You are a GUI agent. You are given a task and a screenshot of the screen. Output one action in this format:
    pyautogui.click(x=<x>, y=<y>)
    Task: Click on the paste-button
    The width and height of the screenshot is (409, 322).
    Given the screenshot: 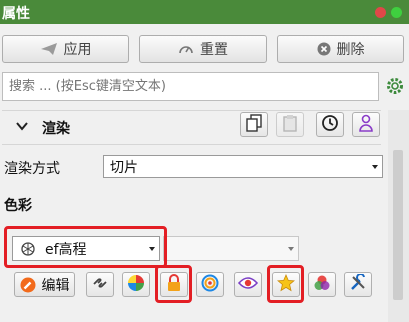 What is the action you would take?
    pyautogui.click(x=290, y=124)
    